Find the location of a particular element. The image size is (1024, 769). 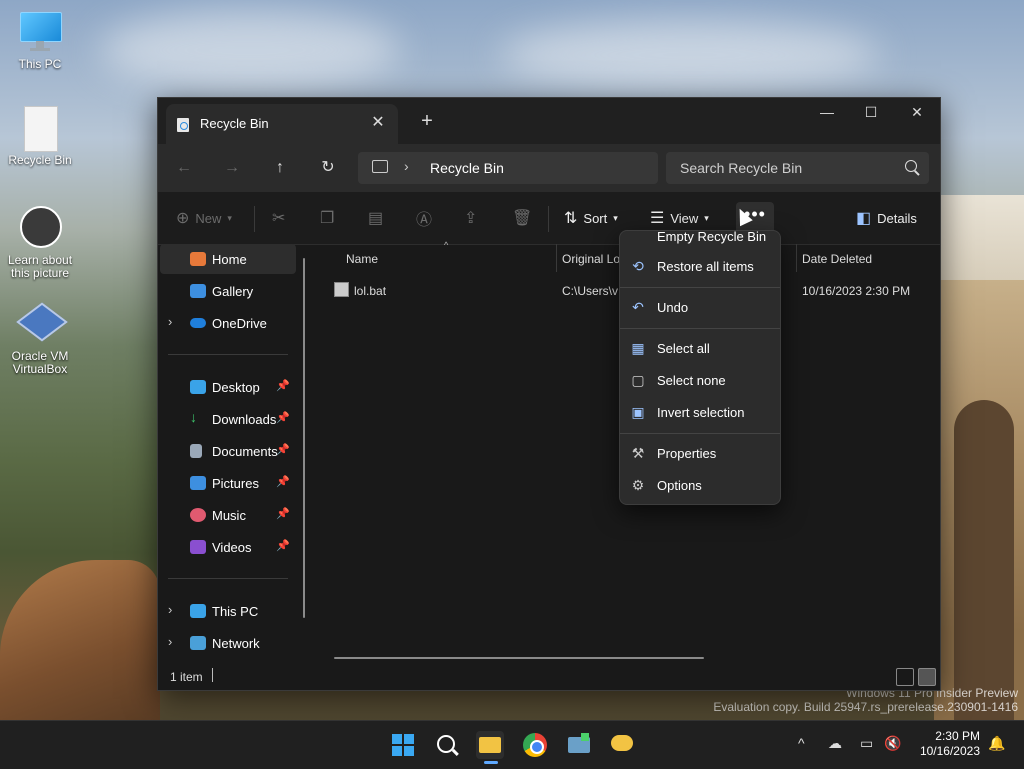

network-app-taskbar-button is located at coordinates (579, 745).